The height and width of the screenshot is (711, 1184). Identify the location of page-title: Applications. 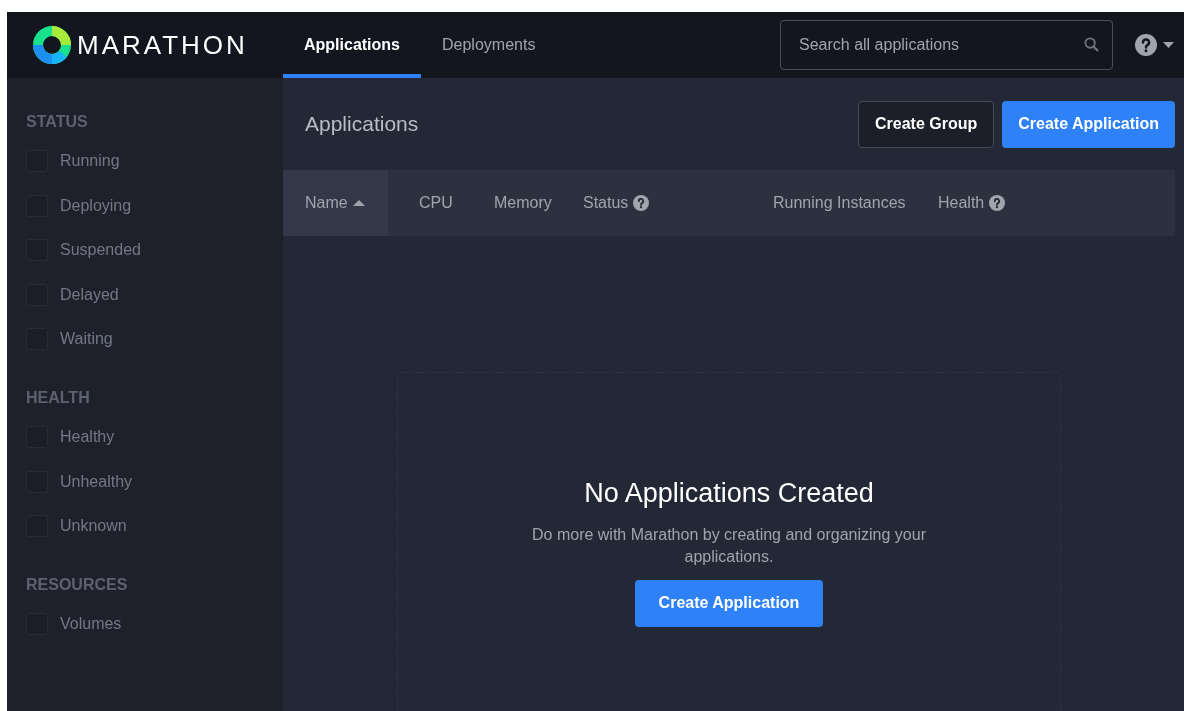
(362, 124).